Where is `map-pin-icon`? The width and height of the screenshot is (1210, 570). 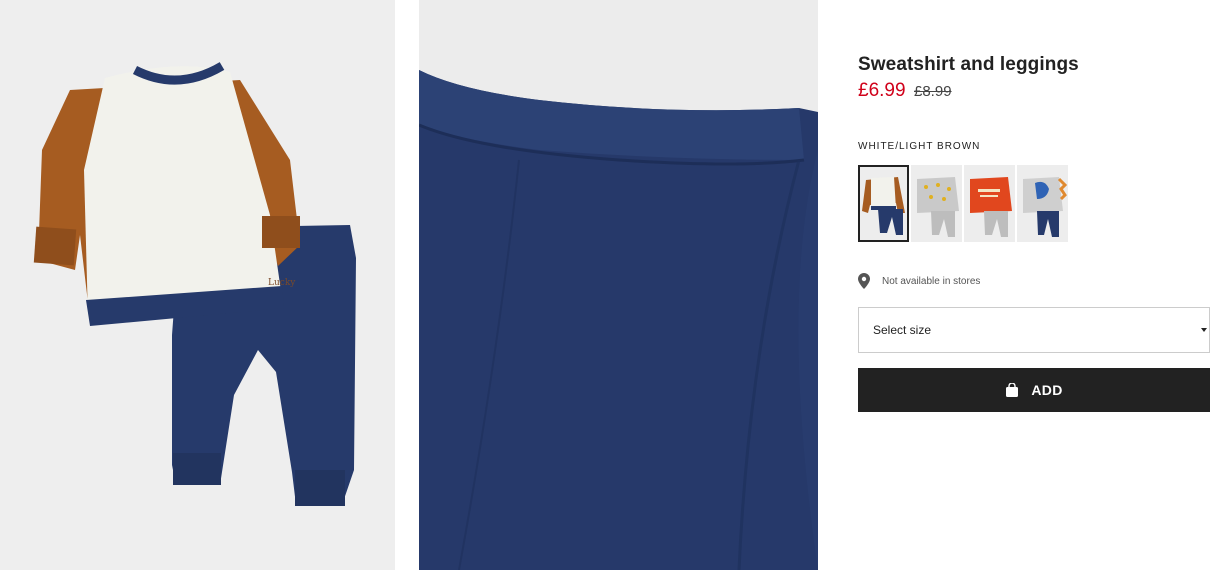 map-pin-icon is located at coordinates (864, 281).